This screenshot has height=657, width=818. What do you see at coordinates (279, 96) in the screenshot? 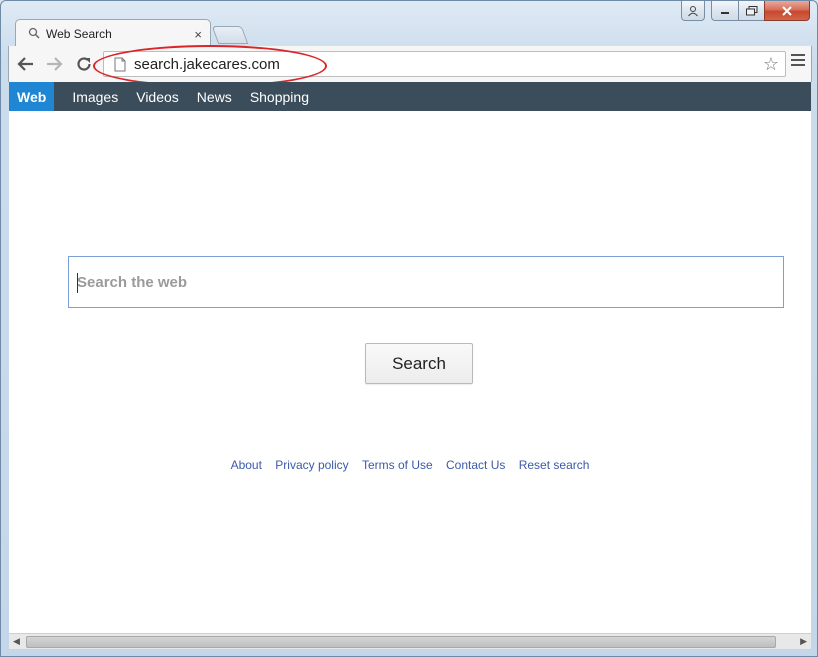
I see `nav-shopping: Shopping` at bounding box center [279, 96].